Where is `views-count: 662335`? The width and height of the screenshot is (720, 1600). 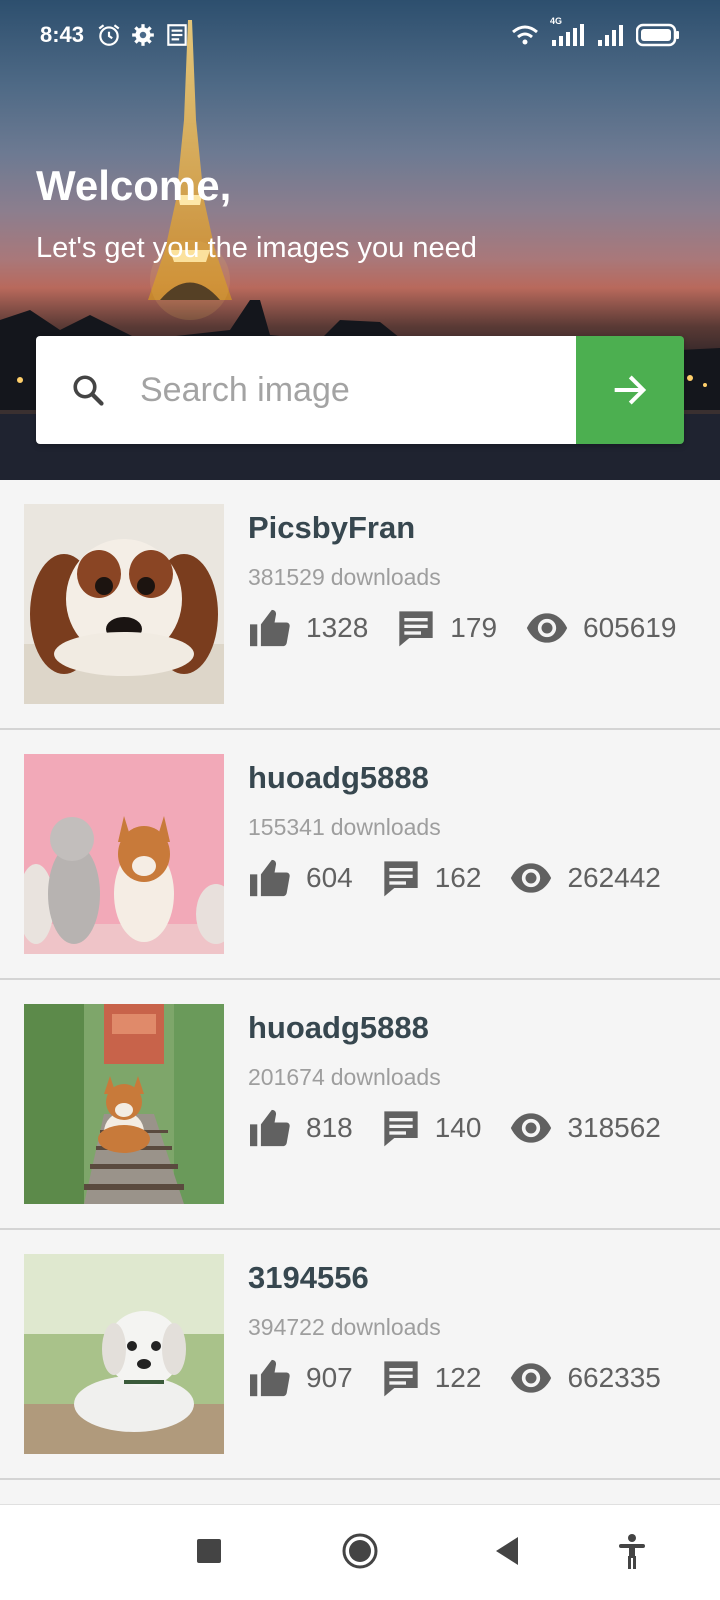
views-count: 662335 is located at coordinates (614, 1377).